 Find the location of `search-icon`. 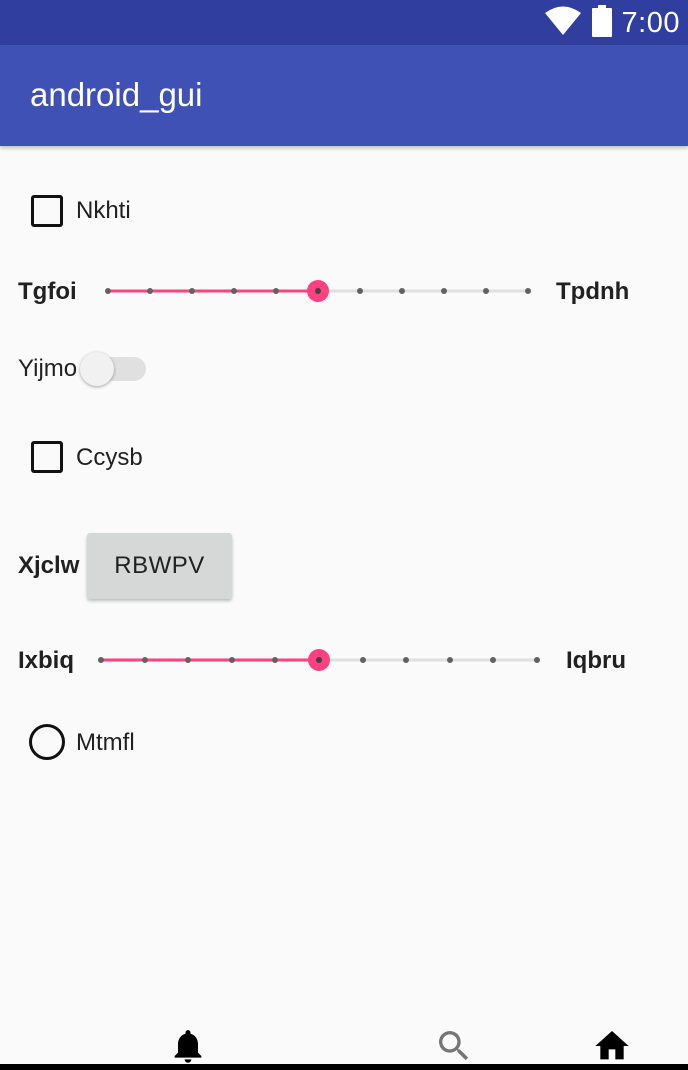

search-icon is located at coordinates (454, 1046).